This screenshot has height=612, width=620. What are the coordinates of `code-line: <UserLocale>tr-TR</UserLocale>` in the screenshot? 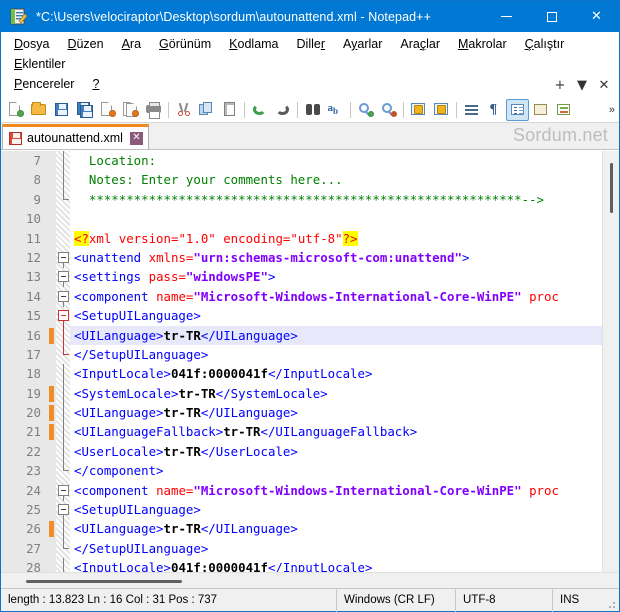 It's located at (338, 451).